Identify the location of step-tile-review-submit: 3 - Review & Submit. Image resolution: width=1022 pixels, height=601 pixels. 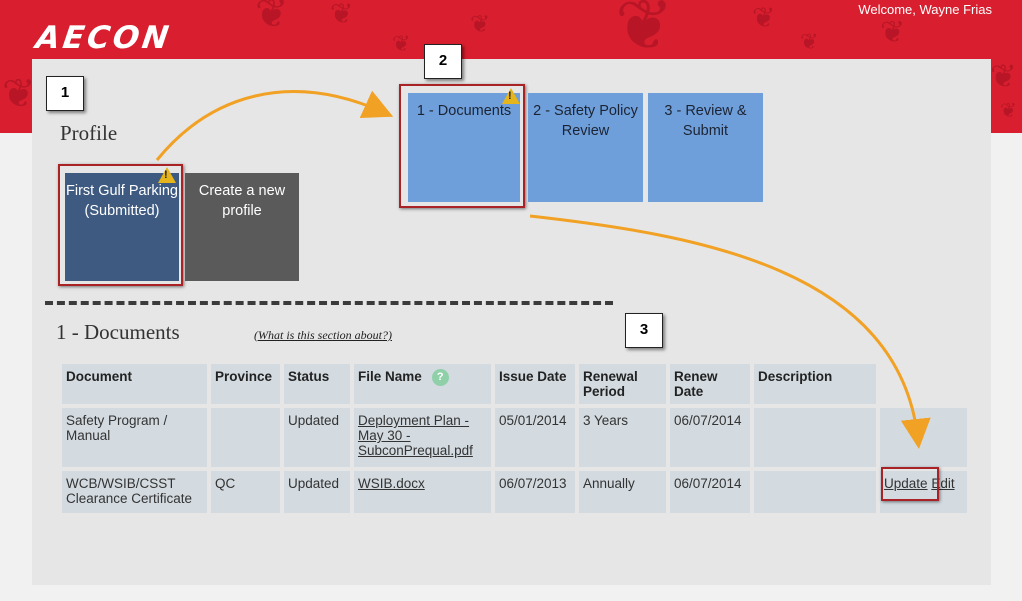
(705, 147).